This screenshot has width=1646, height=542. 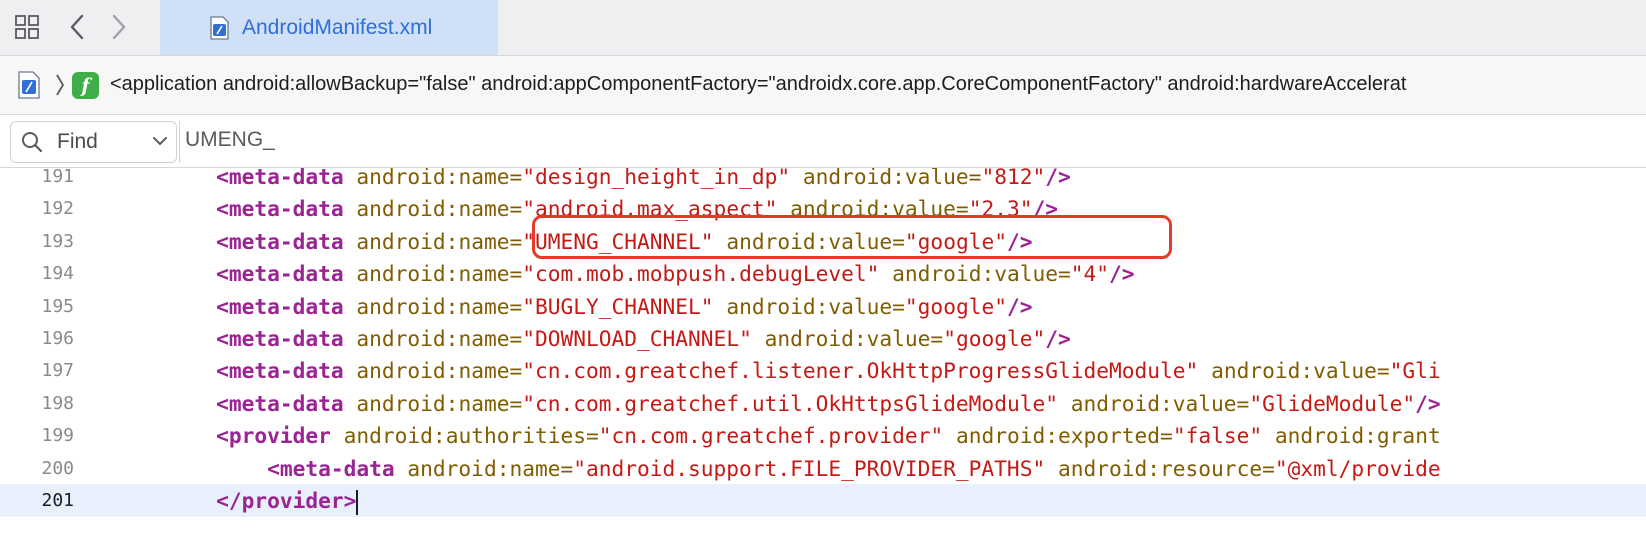 What do you see at coordinates (650, 209) in the screenshot?
I see `xml-attribute-value: "android.max_aspect"` at bounding box center [650, 209].